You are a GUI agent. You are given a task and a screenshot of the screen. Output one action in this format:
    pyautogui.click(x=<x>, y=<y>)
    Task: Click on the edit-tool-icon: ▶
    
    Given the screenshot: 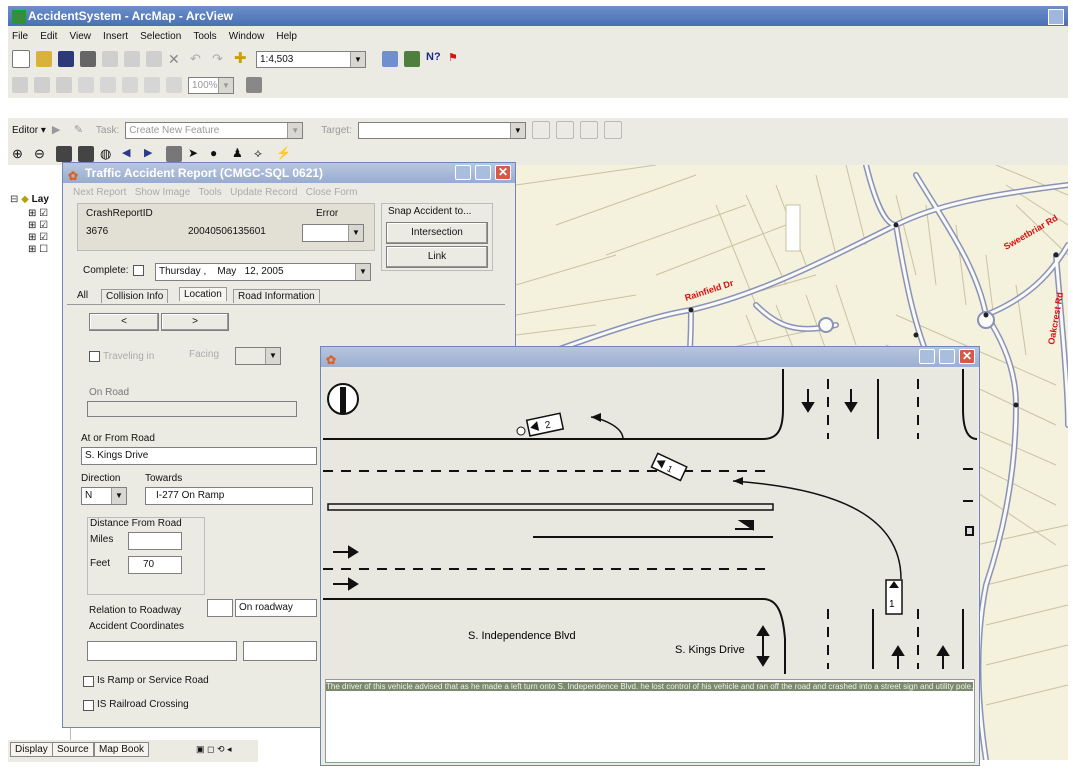 What is the action you would take?
    pyautogui.click(x=60, y=130)
    